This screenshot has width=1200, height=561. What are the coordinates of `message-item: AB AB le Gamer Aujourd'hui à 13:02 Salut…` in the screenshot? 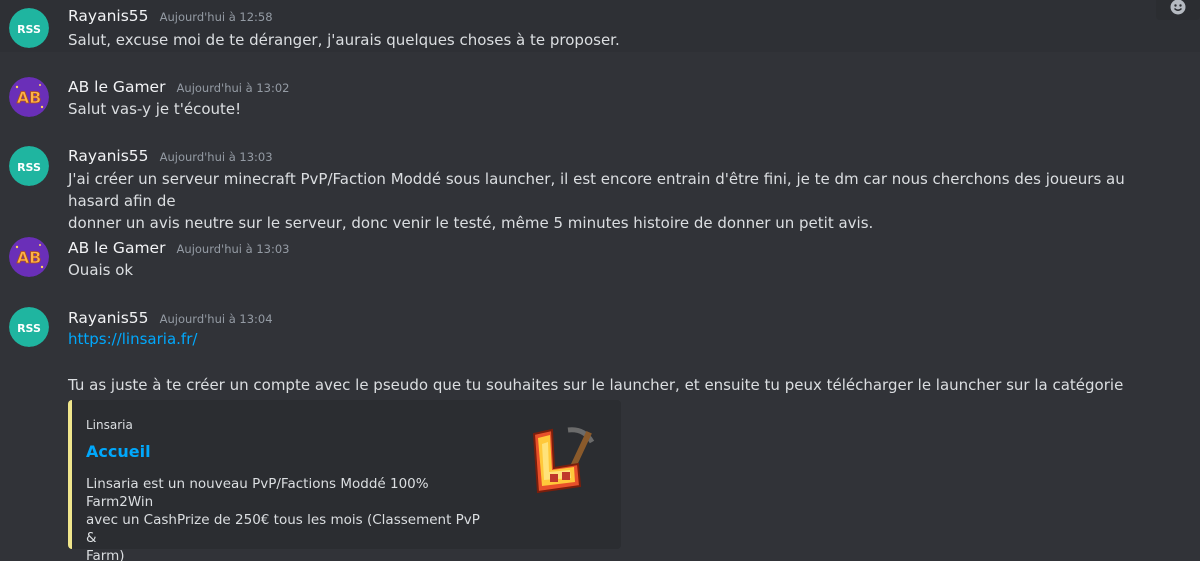 It's located at (600, 100).